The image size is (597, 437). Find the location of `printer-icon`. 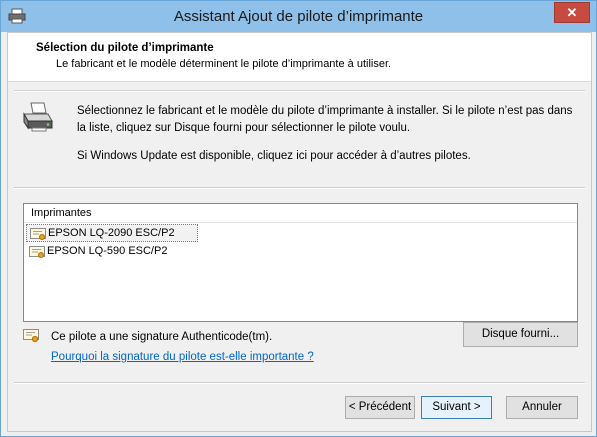

printer-icon is located at coordinates (38, 117).